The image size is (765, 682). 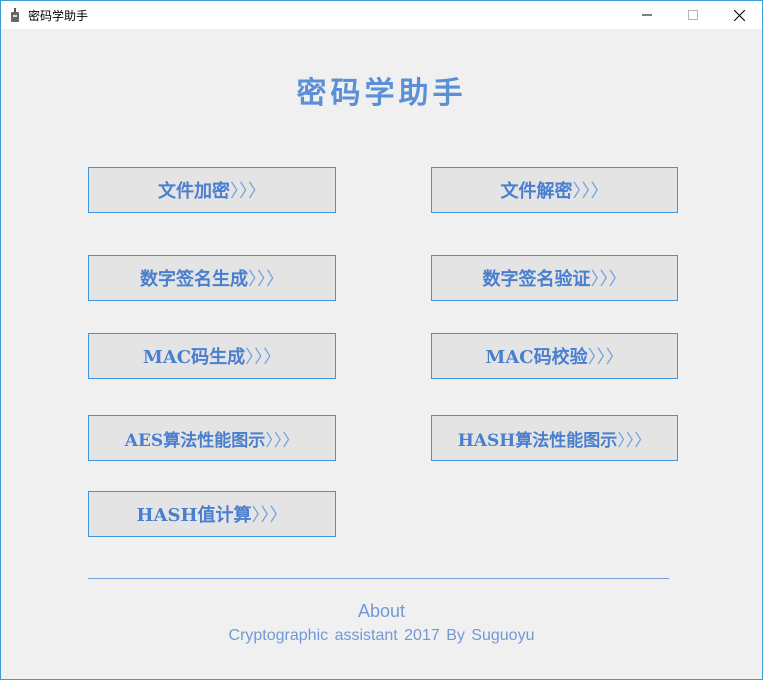 I want to click on maximize-icon, so click(x=693, y=15).